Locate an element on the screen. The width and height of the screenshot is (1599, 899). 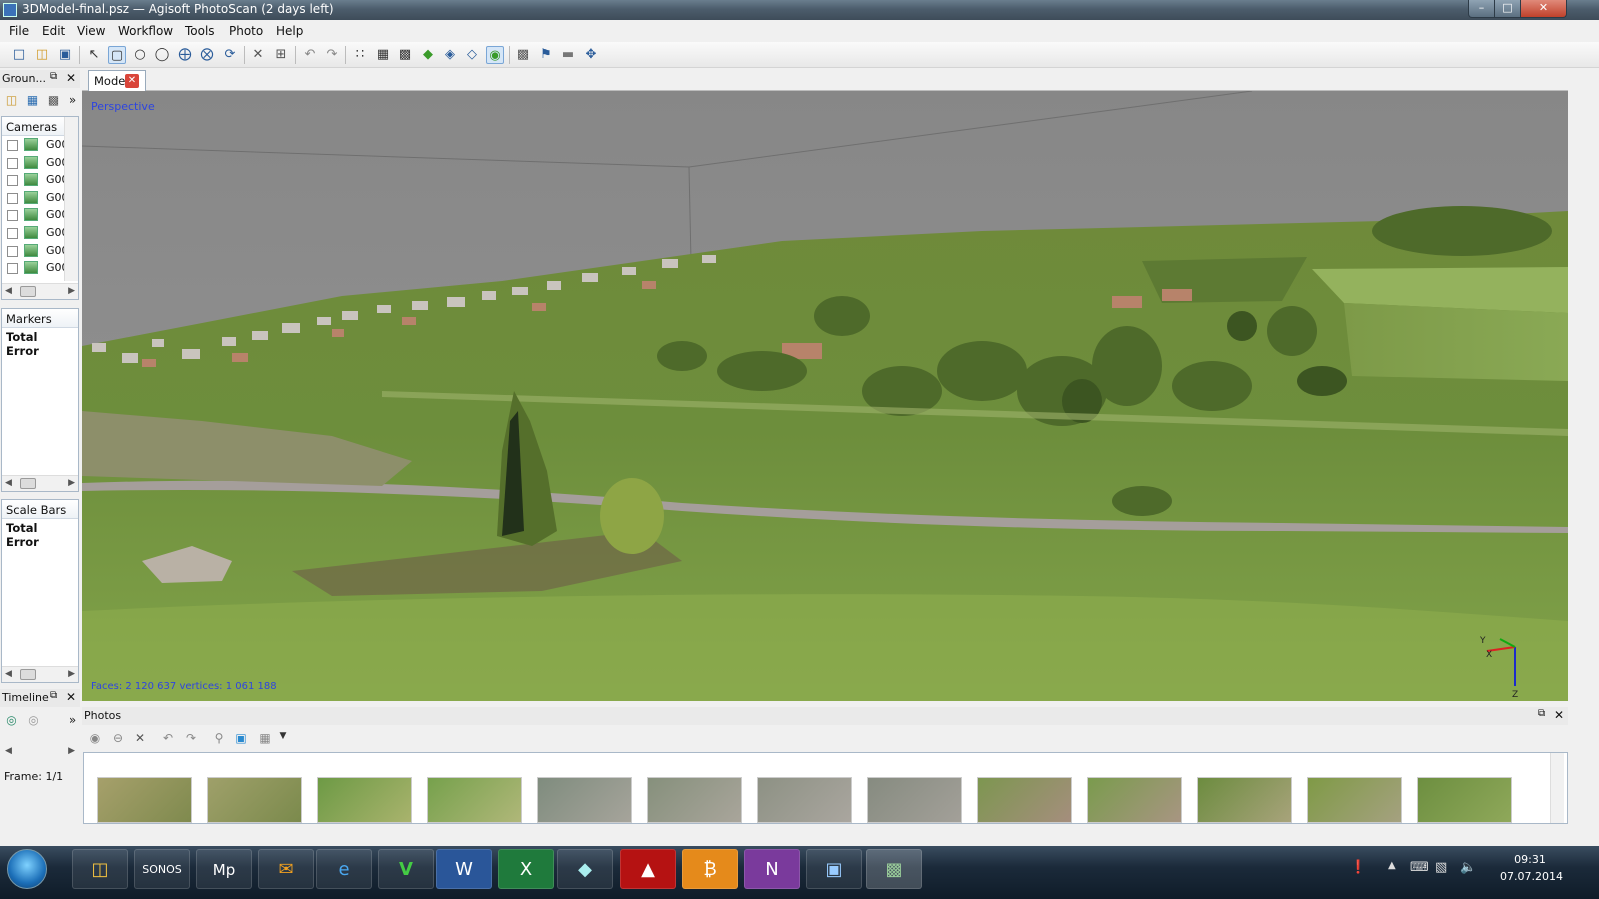
bitcoin-icon: ₿ is located at coordinates (710, 869).